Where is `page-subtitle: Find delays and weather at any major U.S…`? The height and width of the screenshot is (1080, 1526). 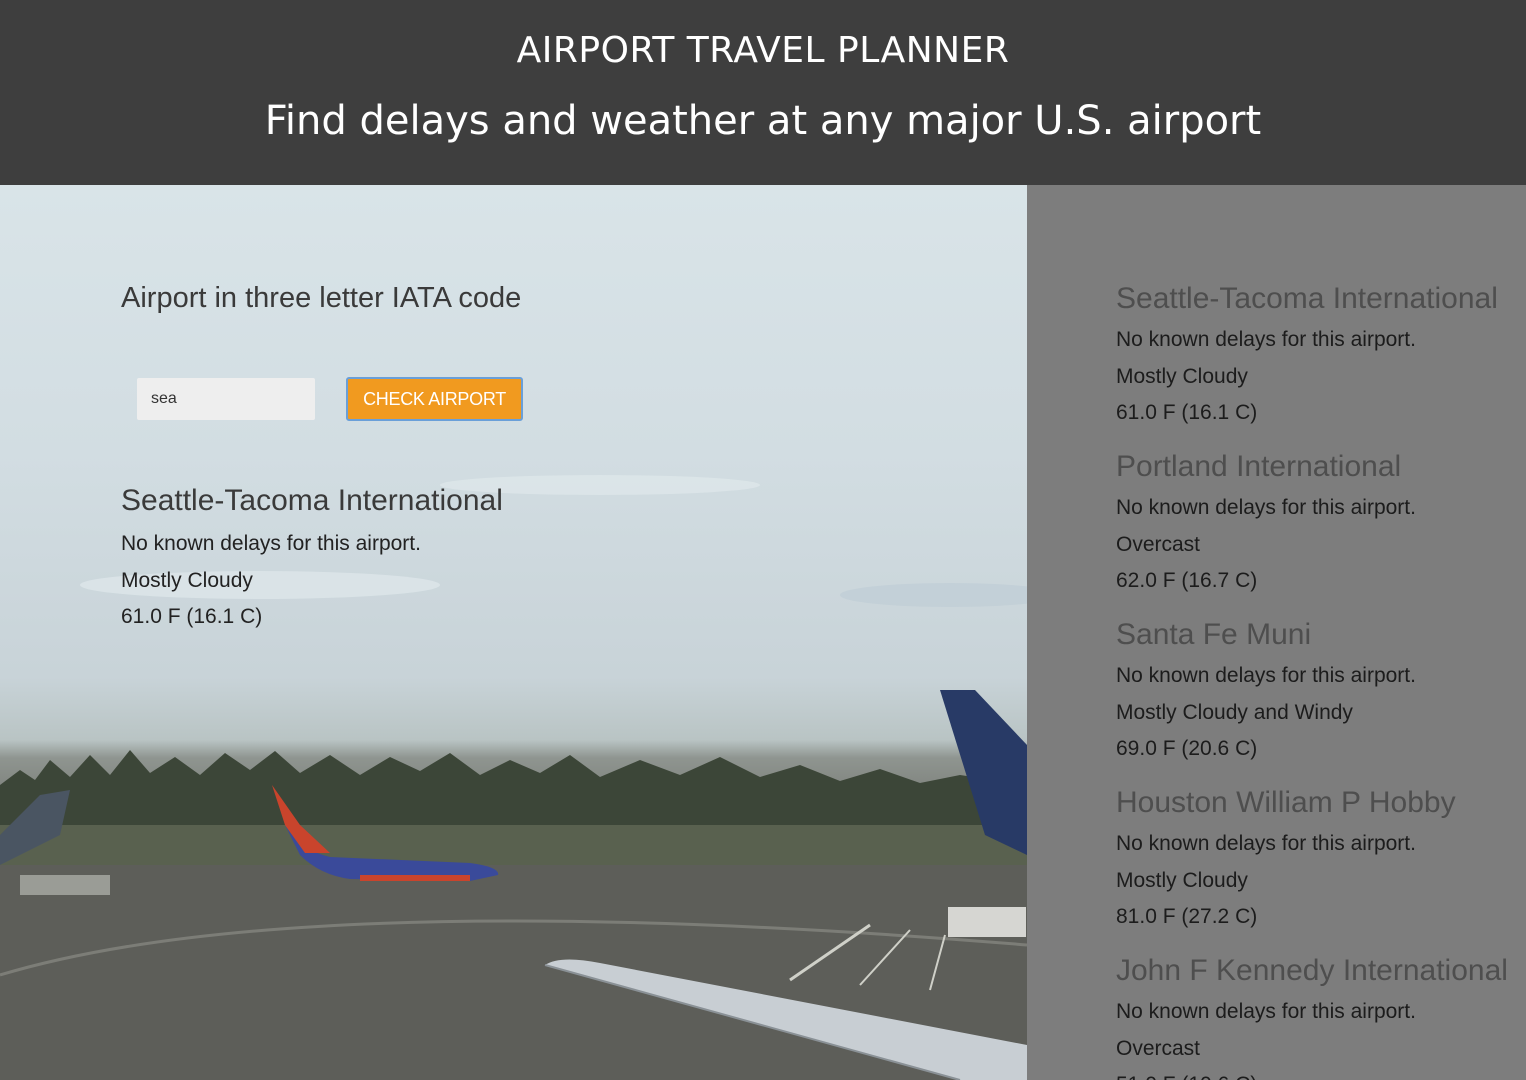 page-subtitle: Find delays and weather at any major U.S… is located at coordinates (763, 121).